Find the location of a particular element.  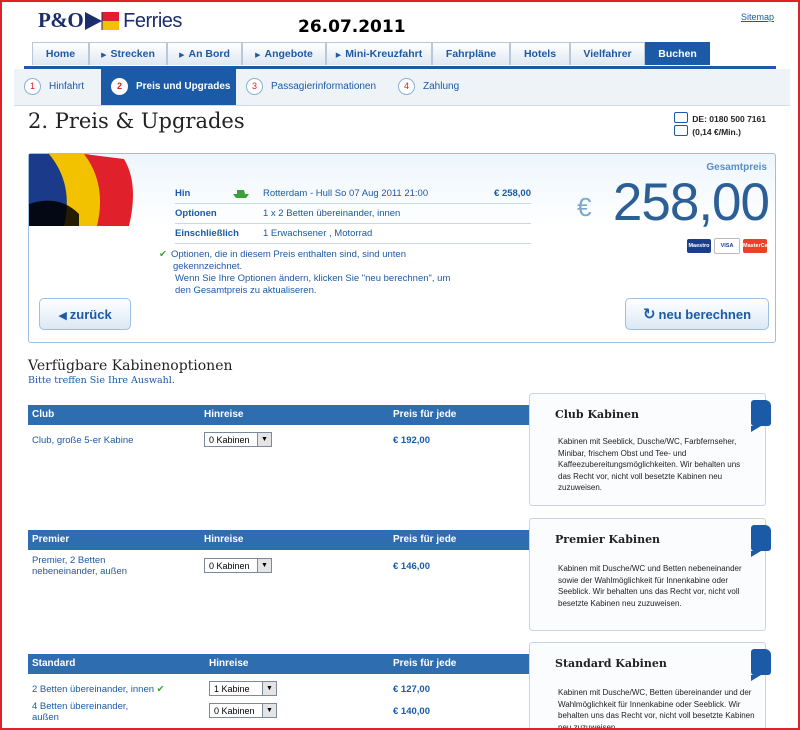

nav-tab-label: Home is located at coordinates (60, 54).